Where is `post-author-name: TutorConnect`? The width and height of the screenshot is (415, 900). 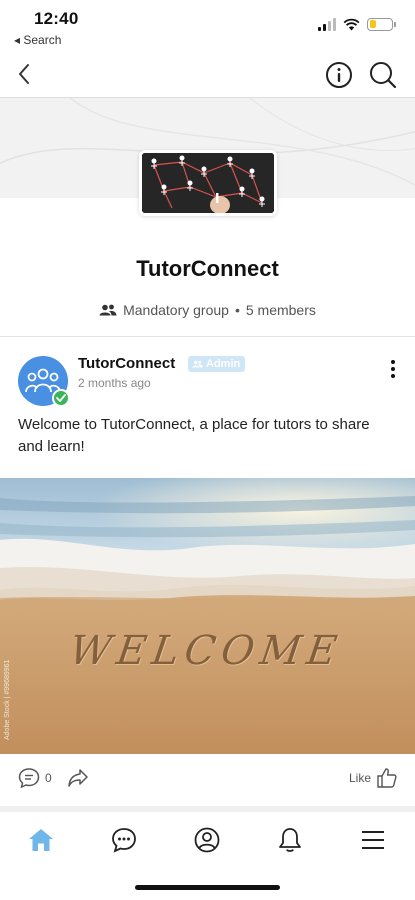
post-author-name: TutorConnect is located at coordinates (126, 363).